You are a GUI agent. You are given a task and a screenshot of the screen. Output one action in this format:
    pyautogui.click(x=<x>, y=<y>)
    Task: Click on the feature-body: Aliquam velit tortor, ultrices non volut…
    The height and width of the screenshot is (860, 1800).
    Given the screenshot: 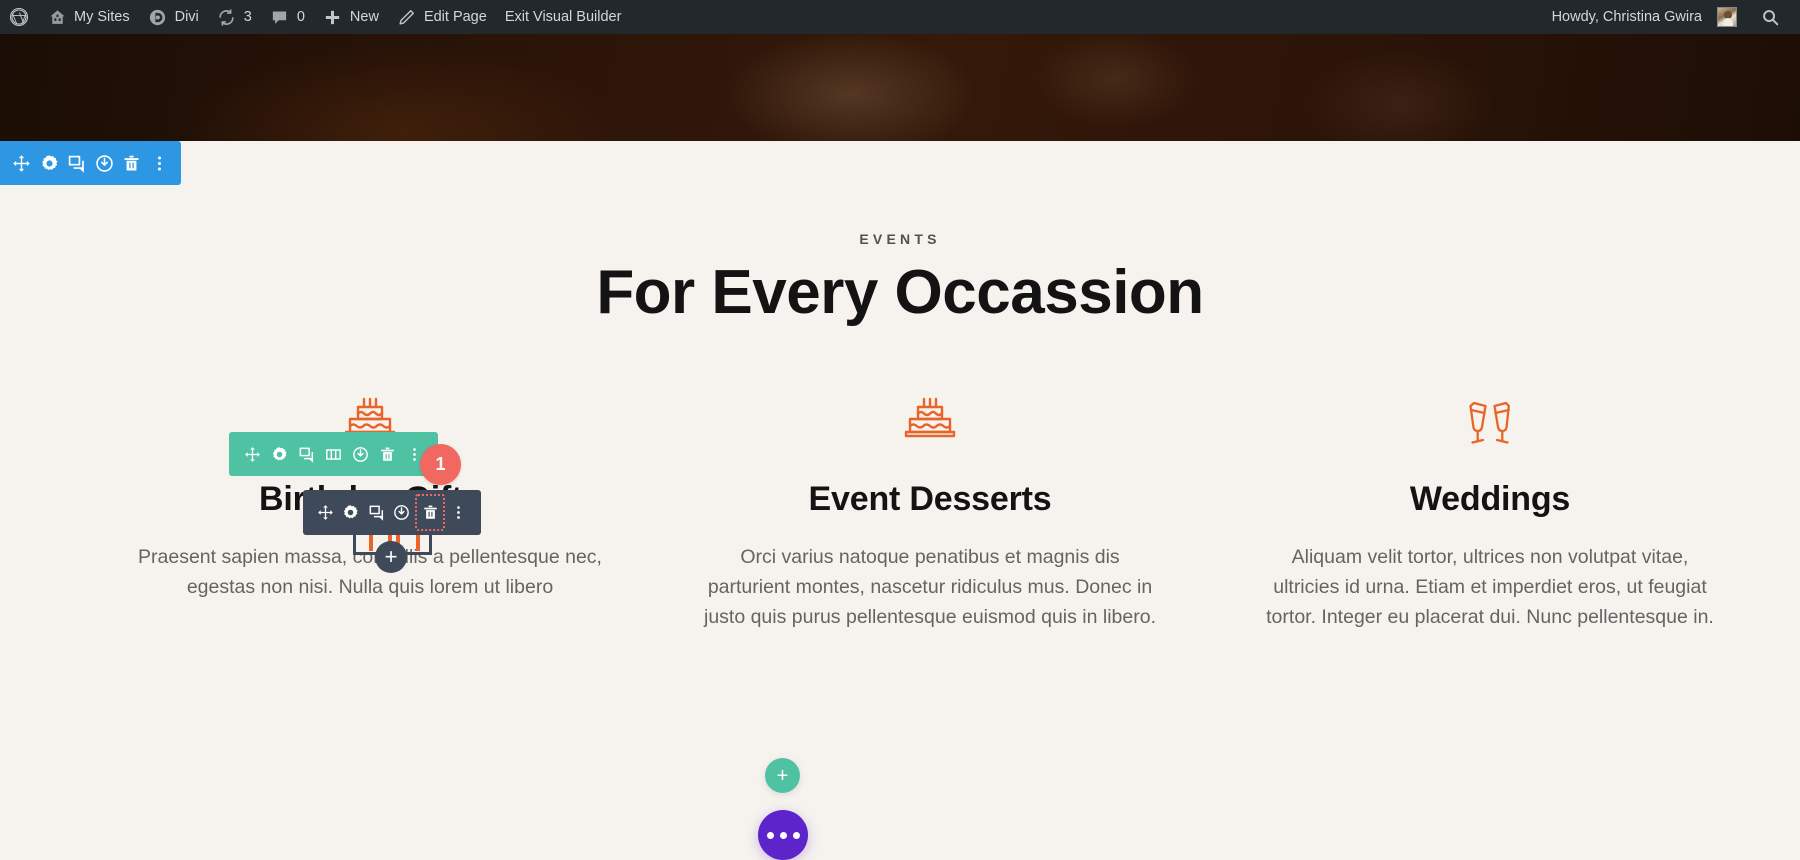 What is the action you would take?
    pyautogui.click(x=1490, y=587)
    